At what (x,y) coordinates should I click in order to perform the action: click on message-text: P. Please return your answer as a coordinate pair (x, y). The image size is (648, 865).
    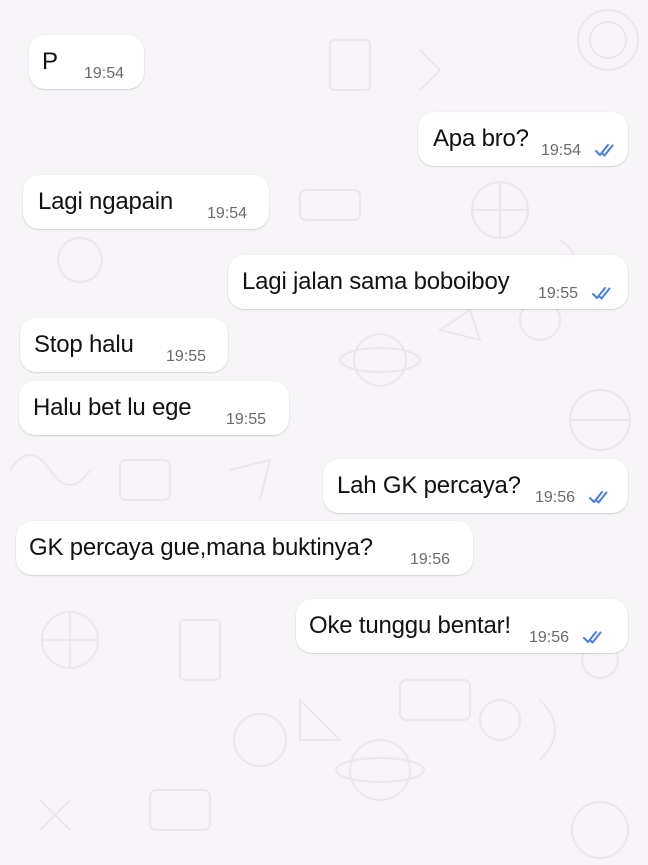
    Looking at the image, I should click on (50, 61).